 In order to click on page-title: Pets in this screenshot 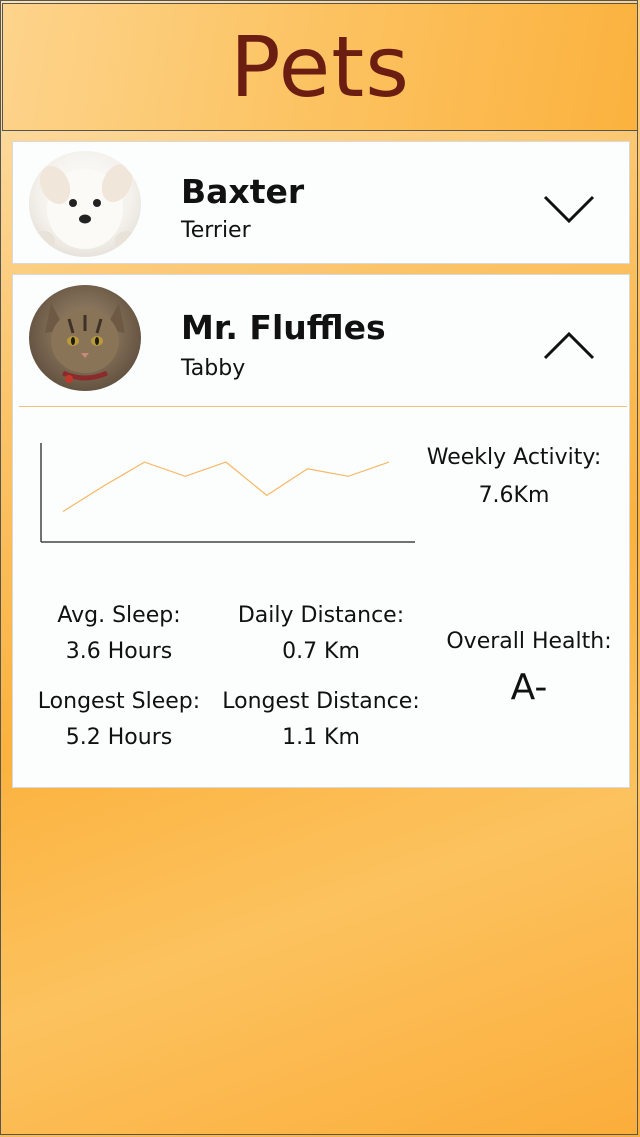, I will do `click(320, 67)`.